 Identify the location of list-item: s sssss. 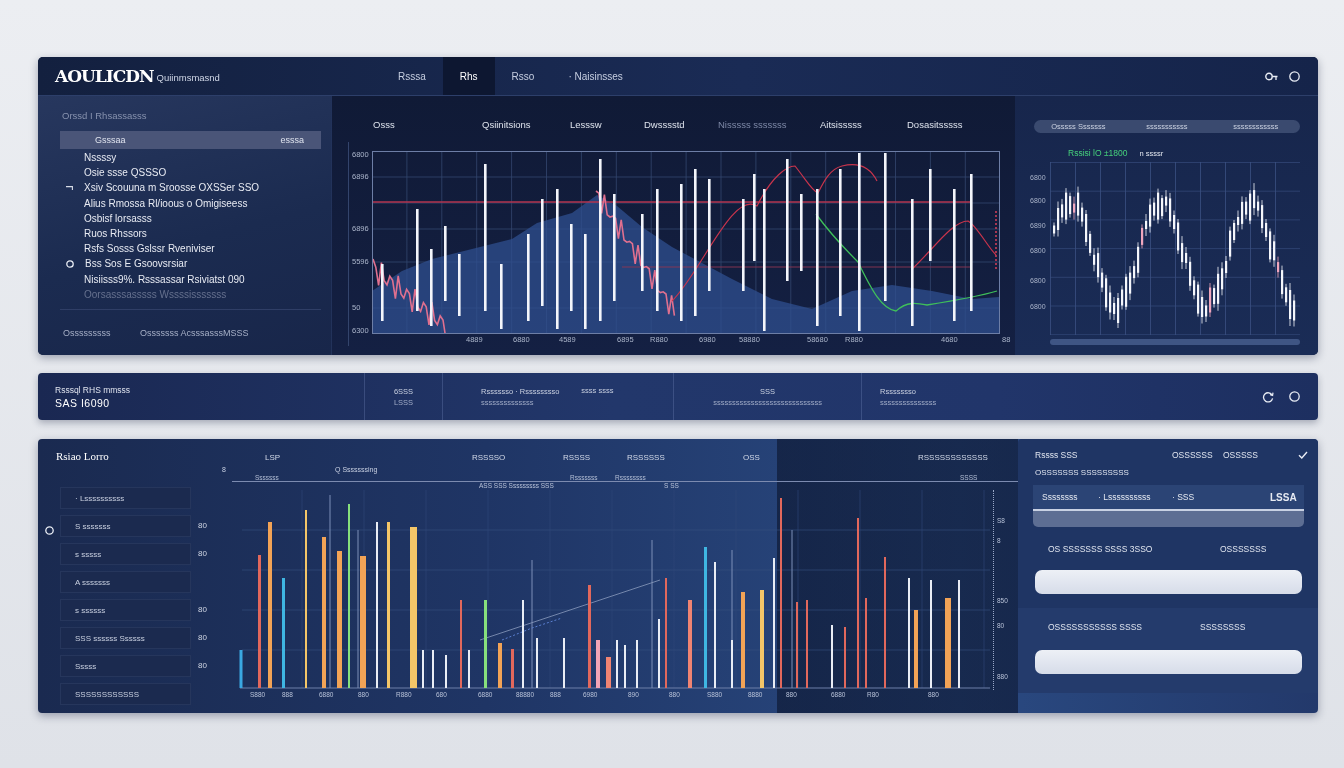
(125, 554).